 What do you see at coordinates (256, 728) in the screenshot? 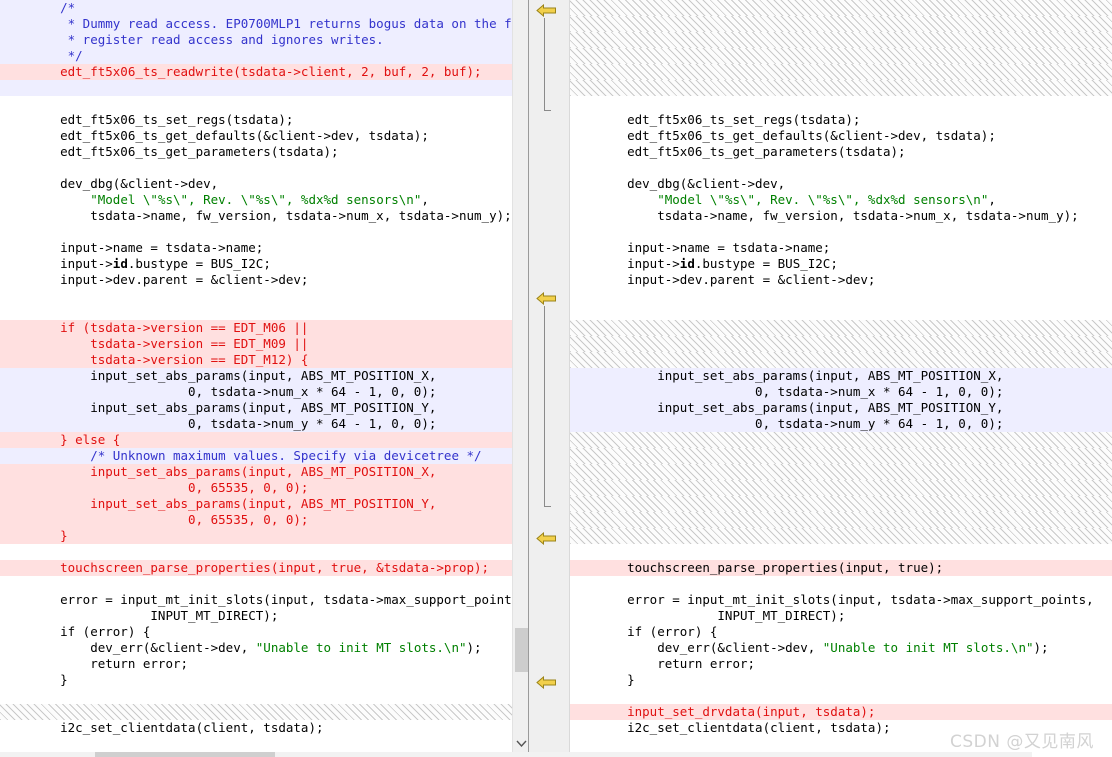
I see `code-line: i2c_set_clientdata(client, tsdata);` at bounding box center [256, 728].